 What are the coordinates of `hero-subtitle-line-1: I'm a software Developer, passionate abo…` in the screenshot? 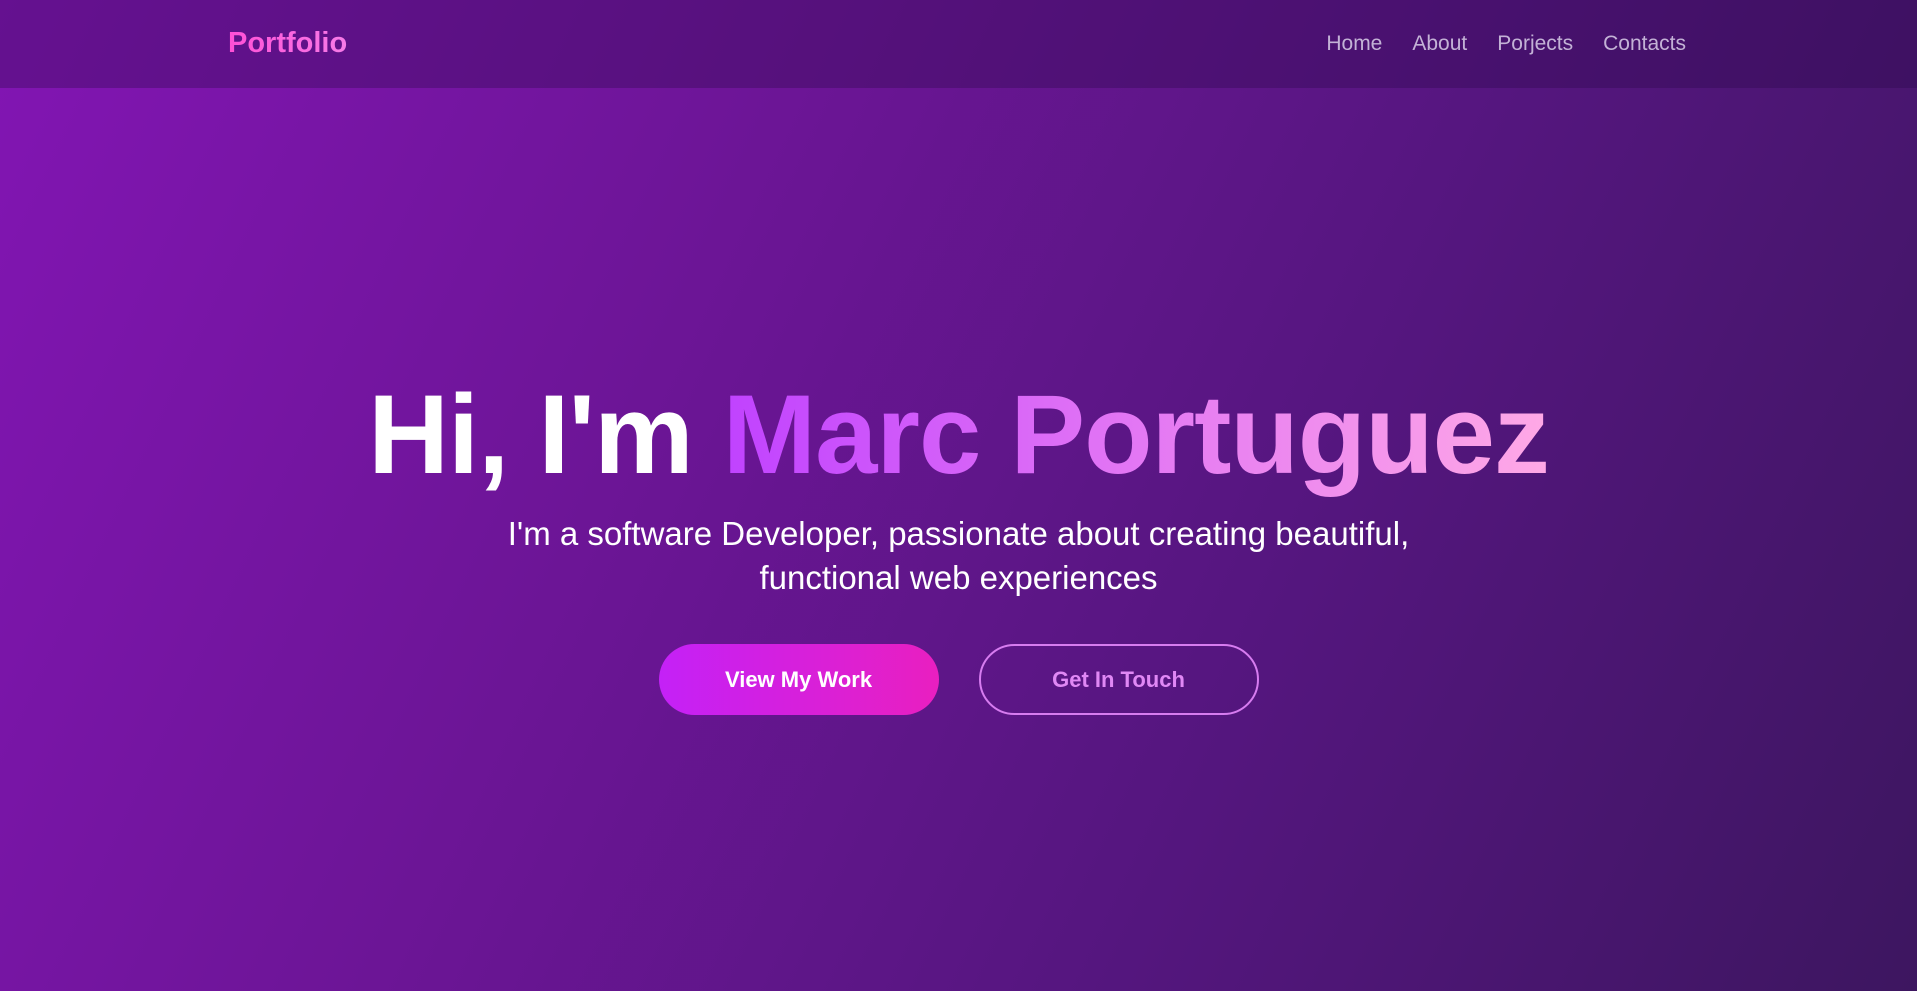 It's located at (958, 533).